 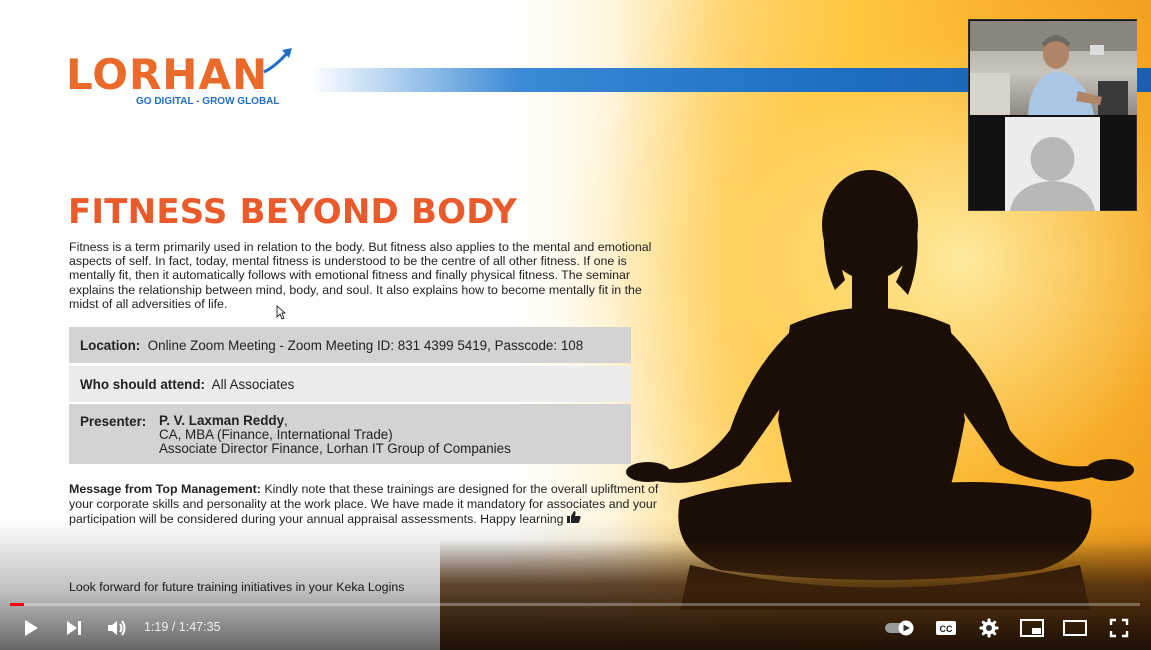 I want to click on message-label: Message from Top Management:, so click(x=165, y=489).